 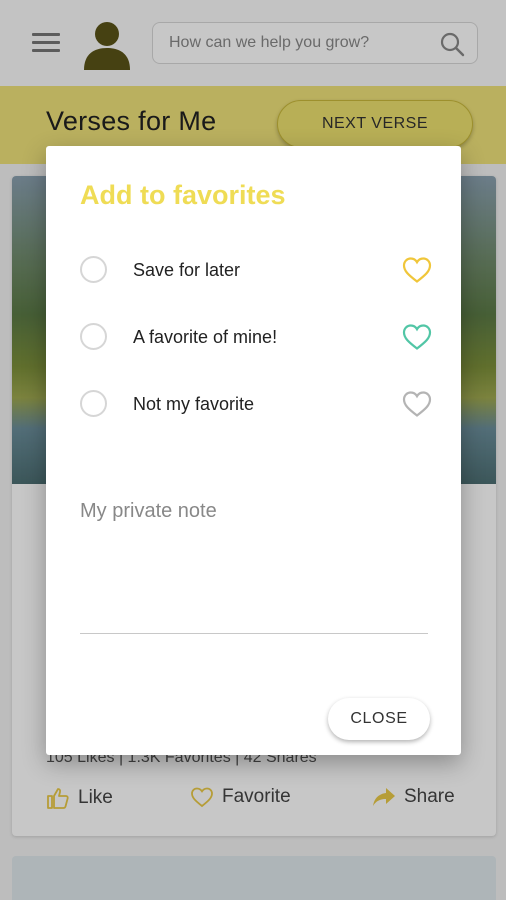 What do you see at coordinates (256, 404) in the screenshot?
I see `option-not-my-favorite: Not my favorite` at bounding box center [256, 404].